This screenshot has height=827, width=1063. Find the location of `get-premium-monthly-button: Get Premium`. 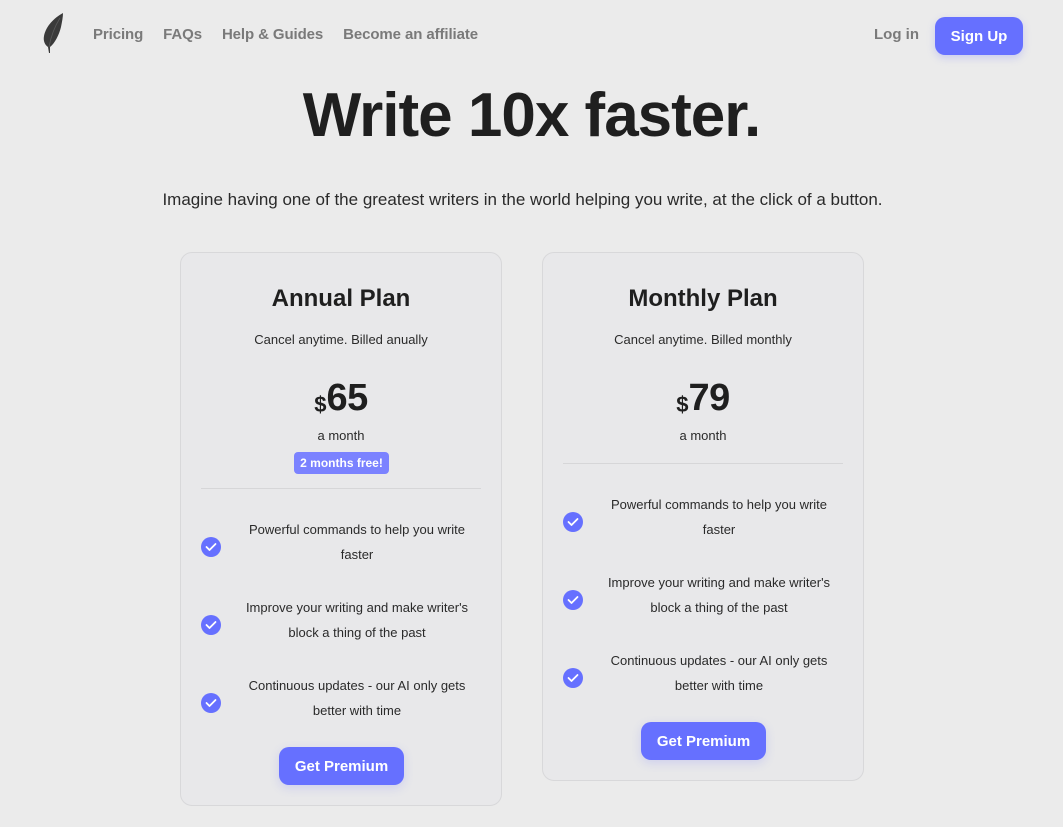

get-premium-monthly-button: Get Premium is located at coordinates (703, 741).